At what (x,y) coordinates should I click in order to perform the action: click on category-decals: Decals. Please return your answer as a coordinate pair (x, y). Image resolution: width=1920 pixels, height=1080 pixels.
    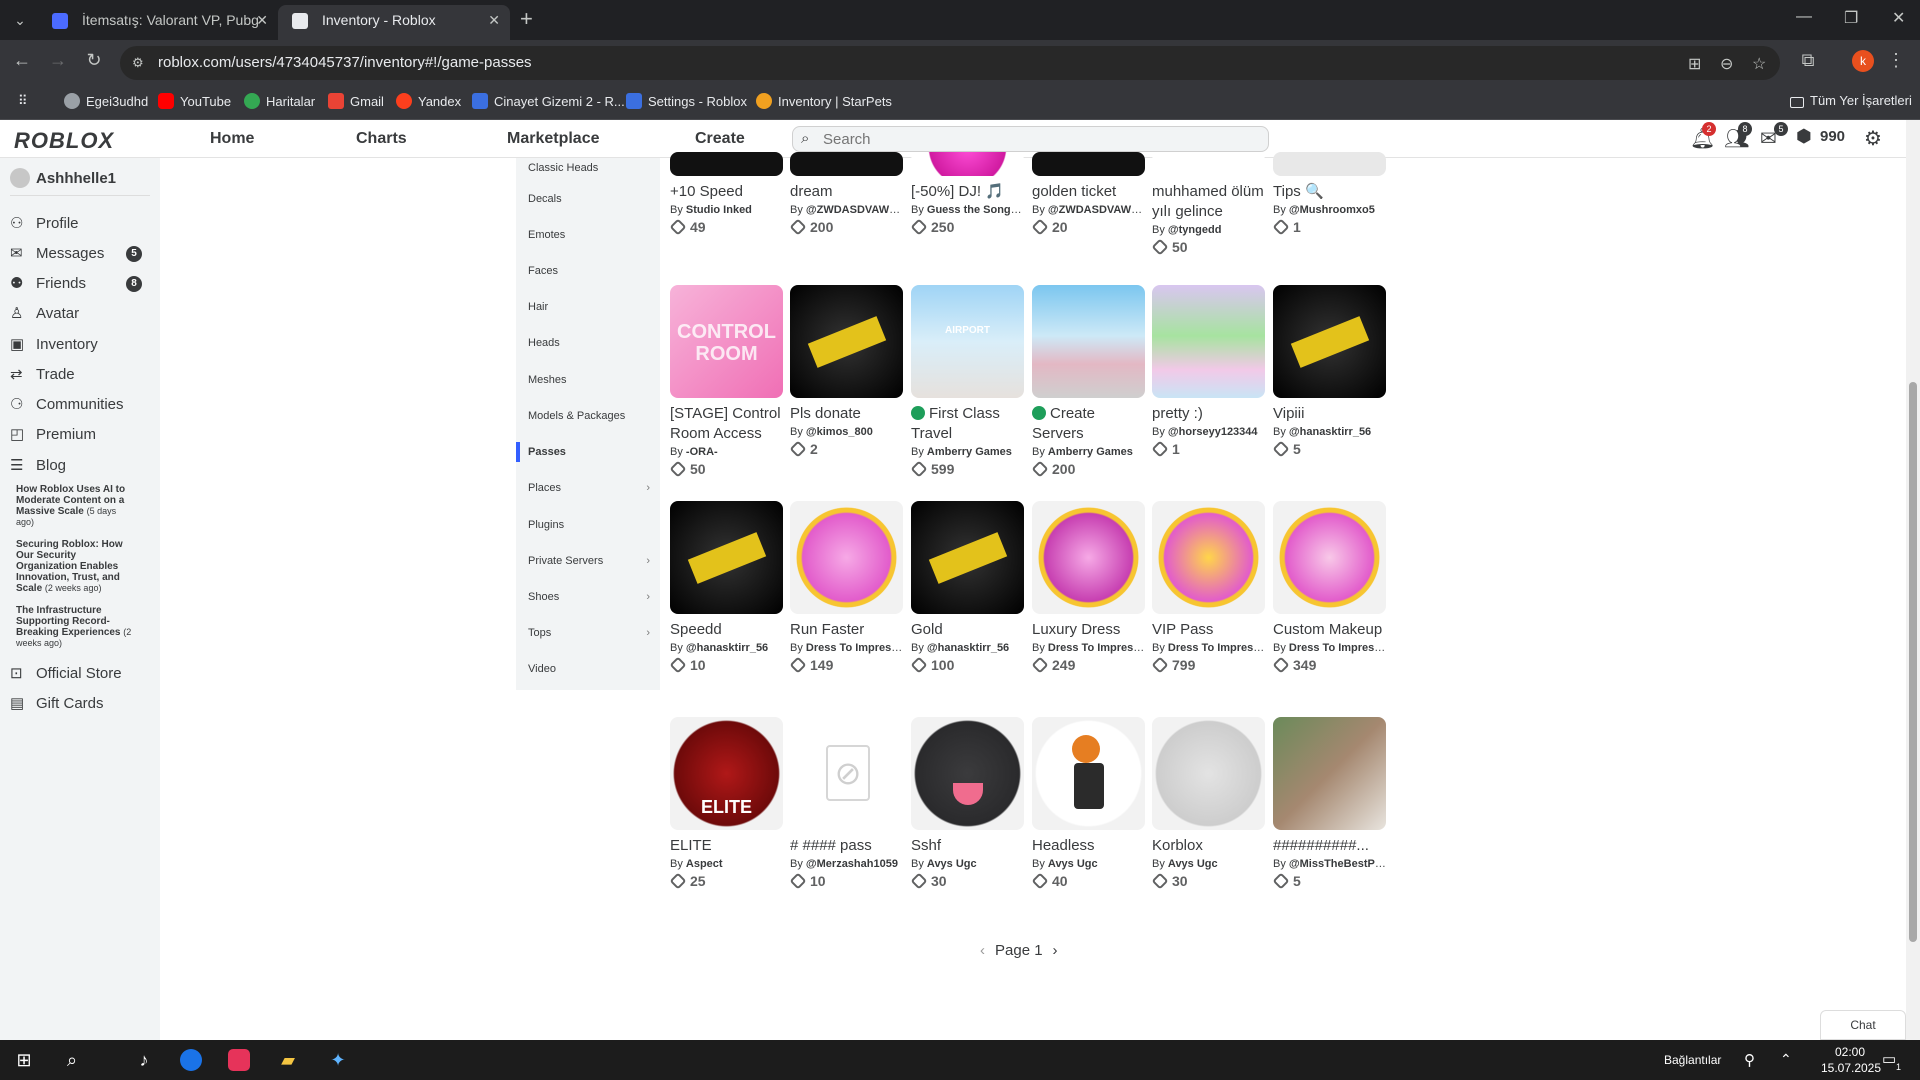
    Looking at the image, I should click on (592, 199).